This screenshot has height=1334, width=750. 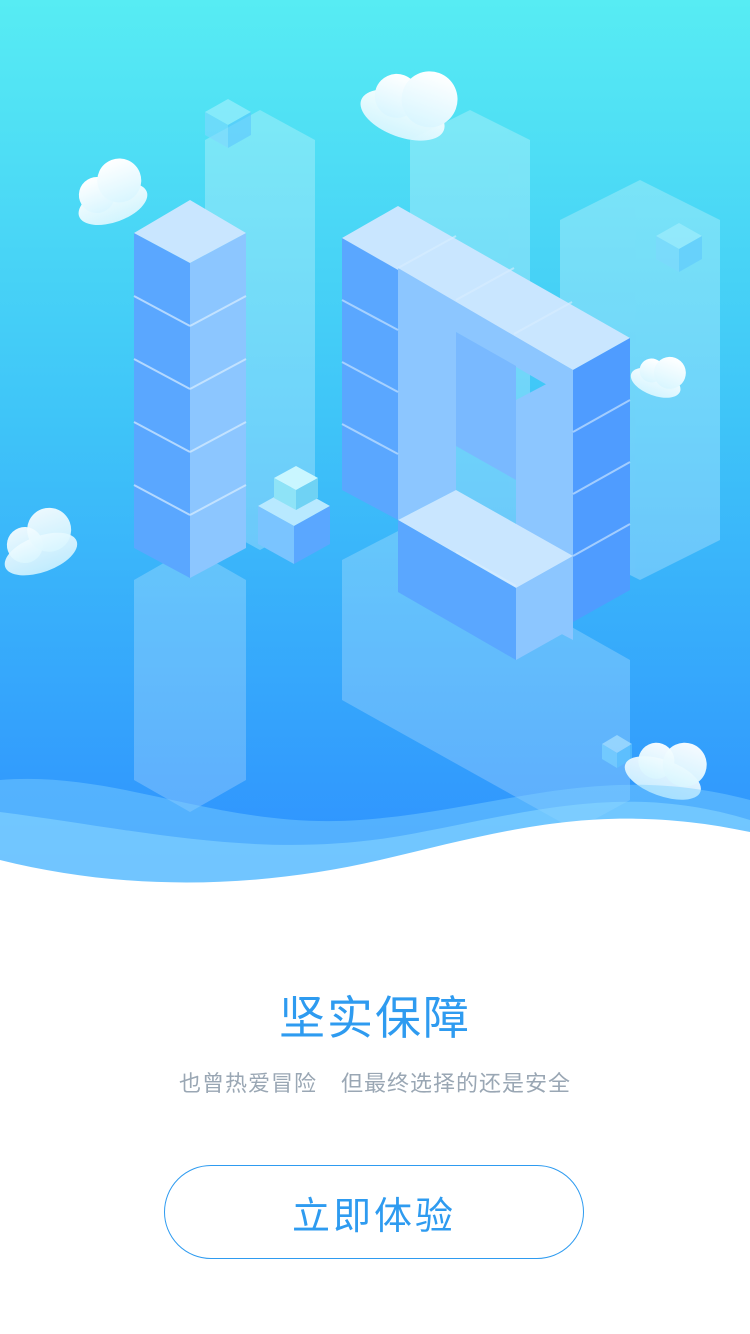 What do you see at coordinates (375, 1084) in the screenshot?
I see `page-subtitle: 也曾热爱冒险 但最终选择的还是安全` at bounding box center [375, 1084].